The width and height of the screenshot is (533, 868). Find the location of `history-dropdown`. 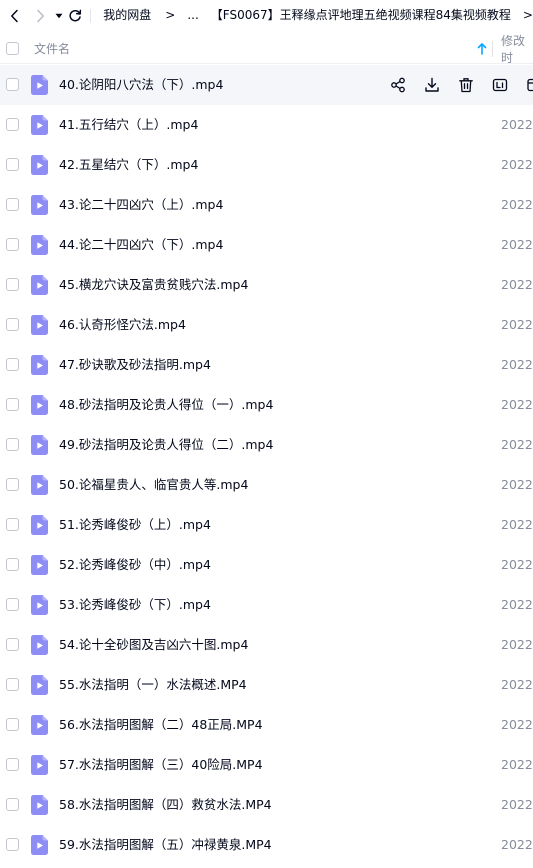

history-dropdown is located at coordinates (59, 15).